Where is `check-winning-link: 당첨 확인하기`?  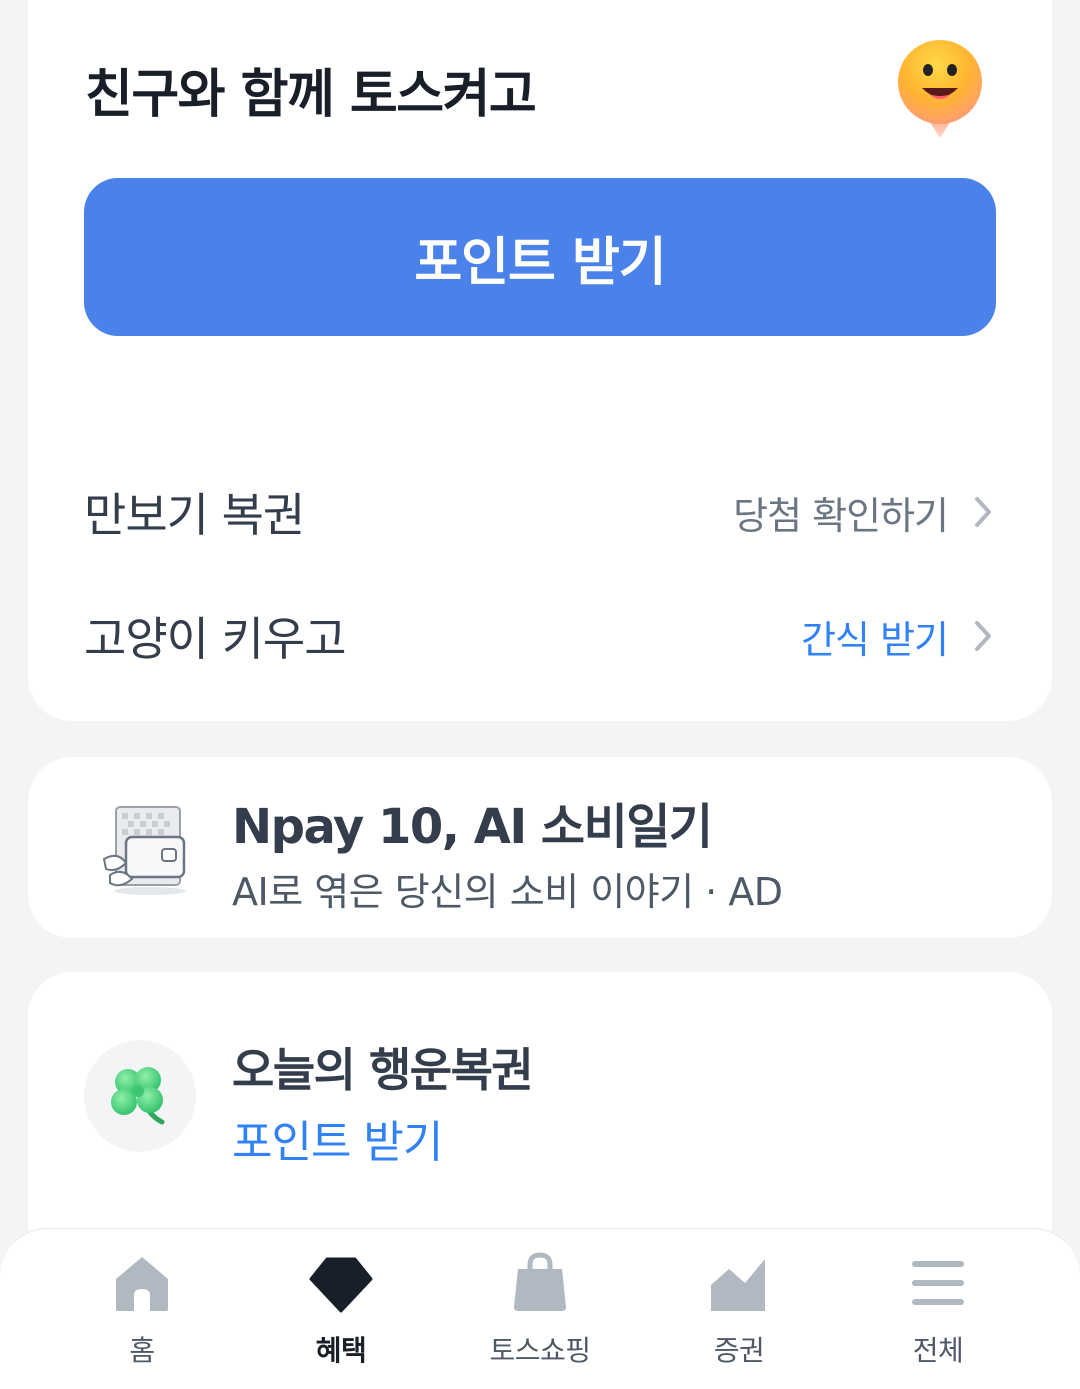 check-winning-link: 당첨 확인하기 is located at coordinates (864, 512).